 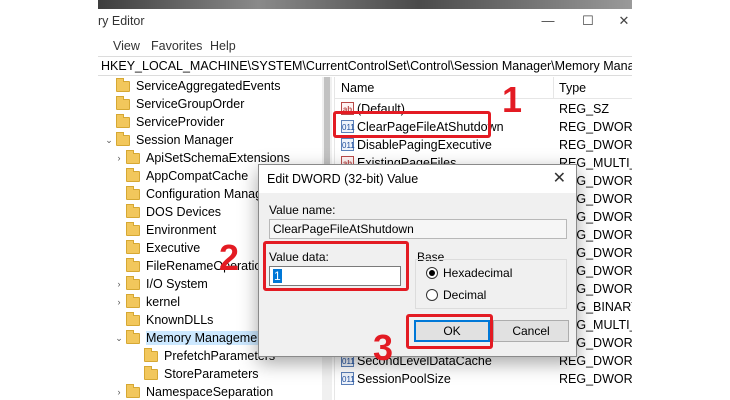 I want to click on tree-item-label: FileRenameOperations, so click(x=210, y=266).